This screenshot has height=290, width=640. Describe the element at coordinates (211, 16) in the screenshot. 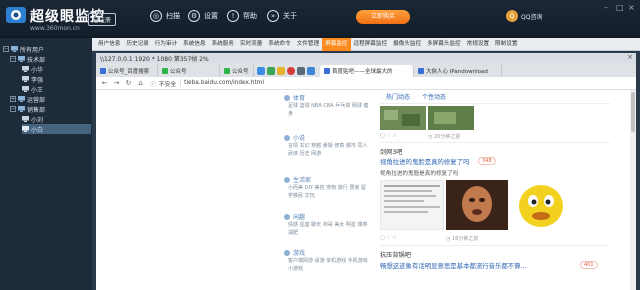

I see `nav-settings-label: 设置` at that location.